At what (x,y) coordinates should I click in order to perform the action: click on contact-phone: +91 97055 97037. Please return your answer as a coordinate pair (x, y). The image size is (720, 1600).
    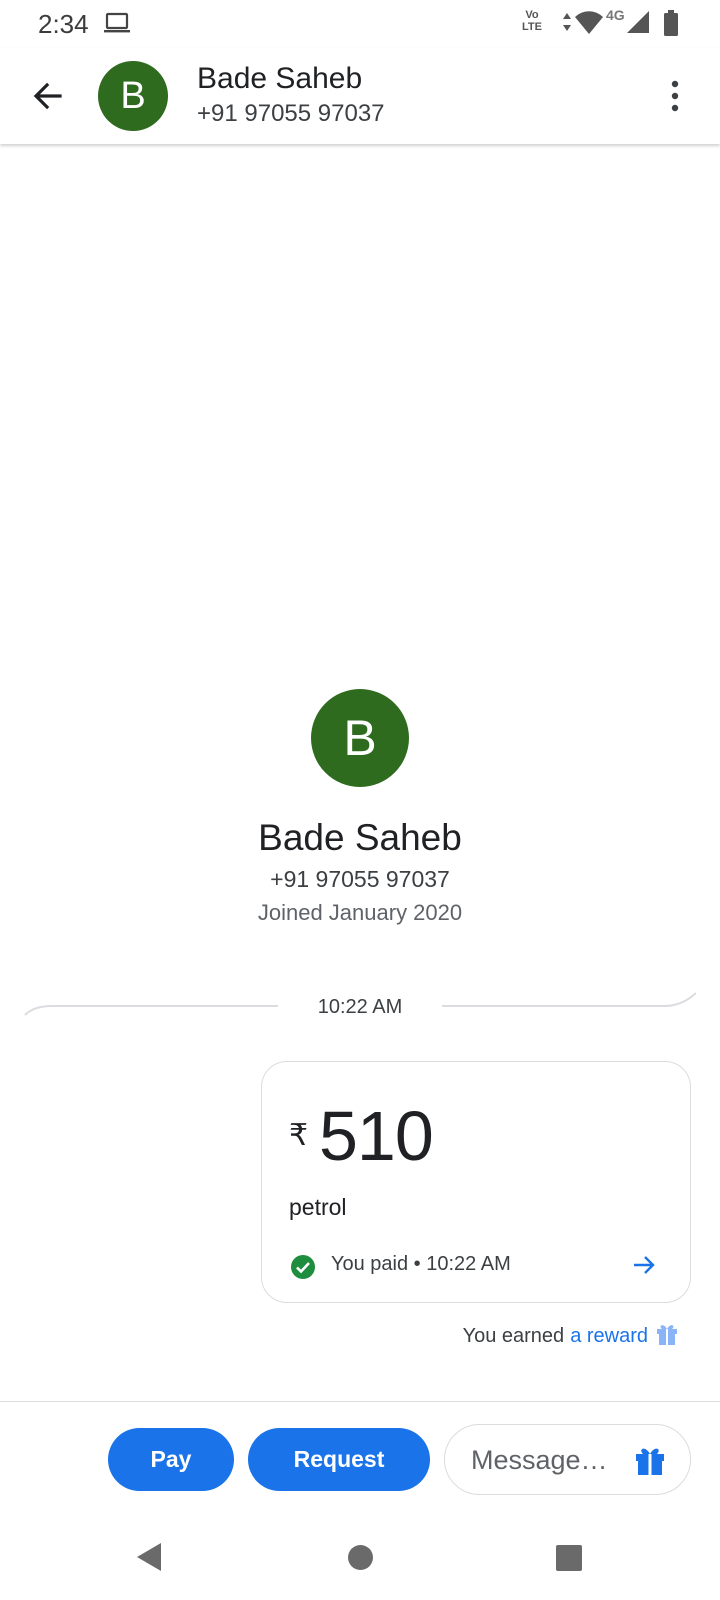
    Looking at the image, I should click on (291, 113).